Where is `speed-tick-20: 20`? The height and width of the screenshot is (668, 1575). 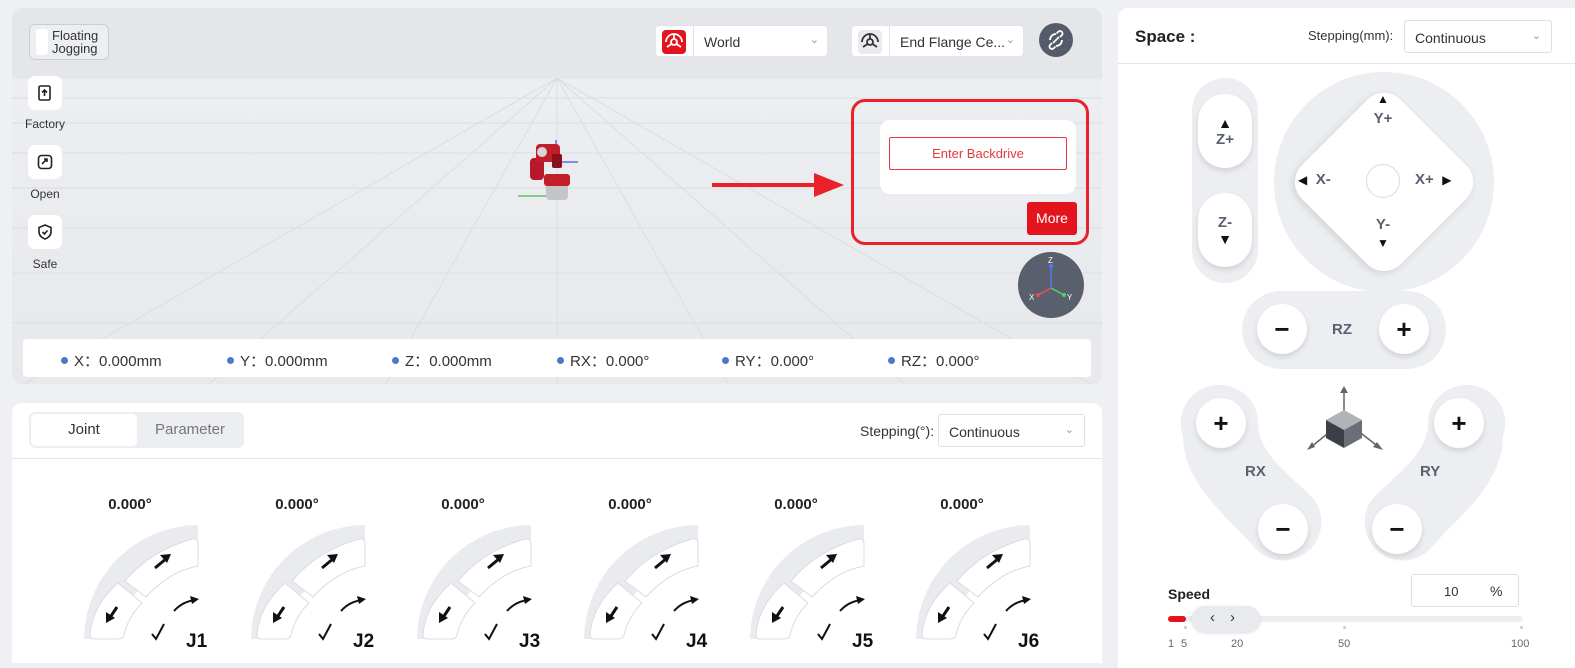 speed-tick-20: 20 is located at coordinates (1237, 644).